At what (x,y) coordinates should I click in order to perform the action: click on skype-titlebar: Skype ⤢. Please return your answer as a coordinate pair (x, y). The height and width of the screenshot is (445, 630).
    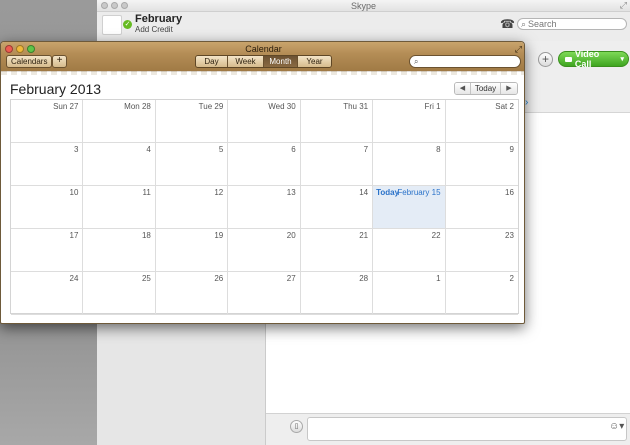
    Looking at the image, I should click on (363, 6).